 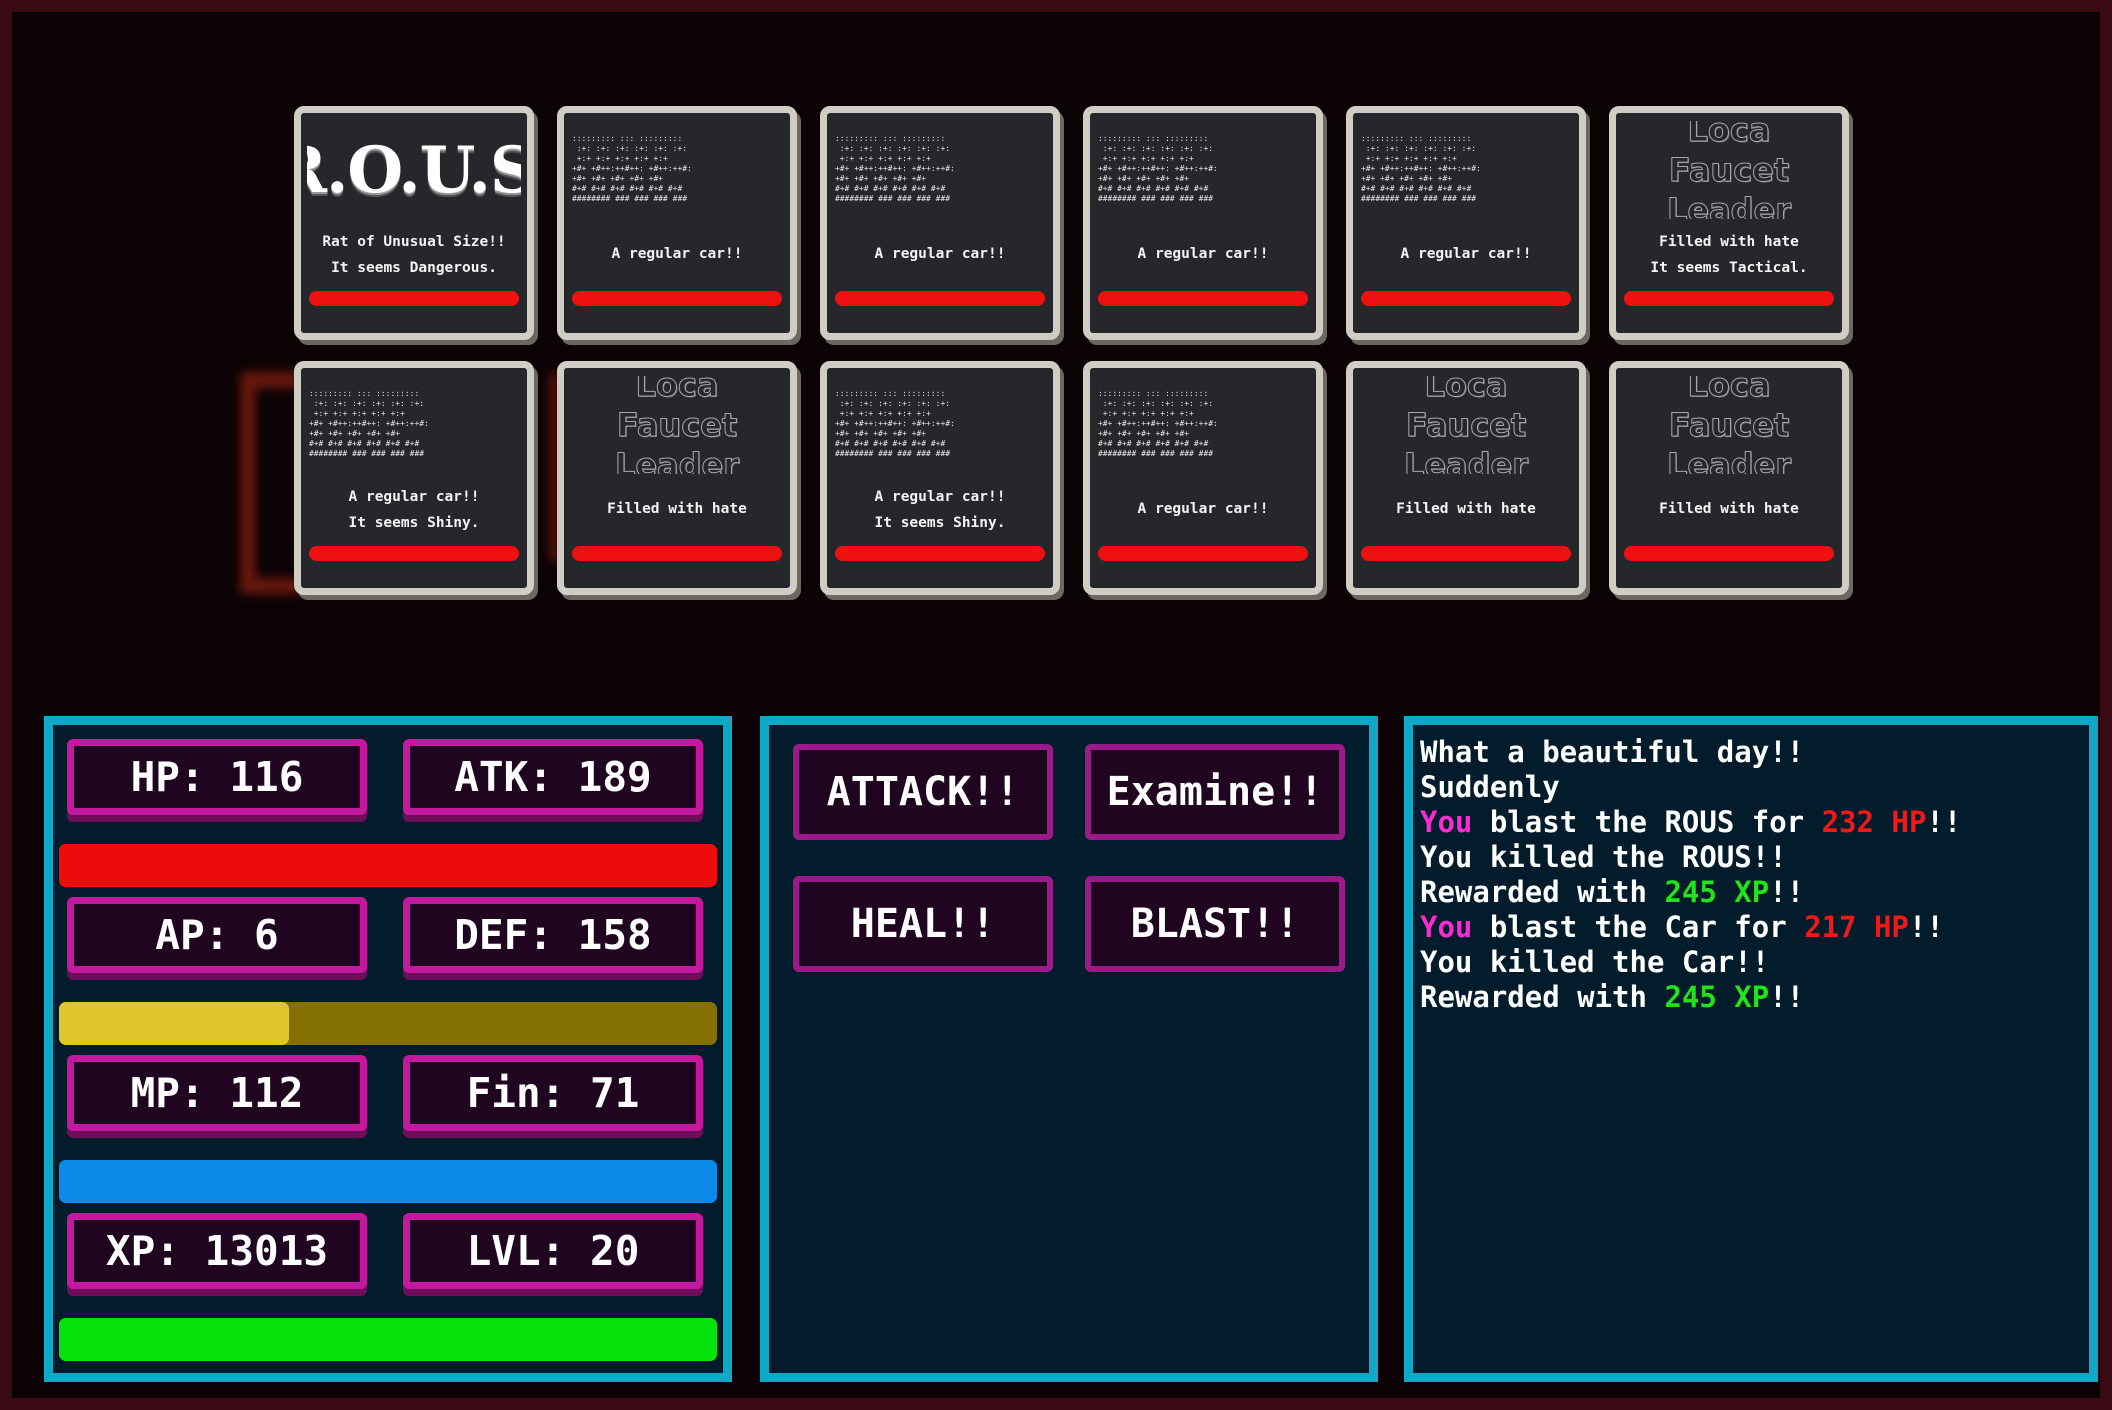 I want to click on examine-button: Examine!!, so click(x=1215, y=792).